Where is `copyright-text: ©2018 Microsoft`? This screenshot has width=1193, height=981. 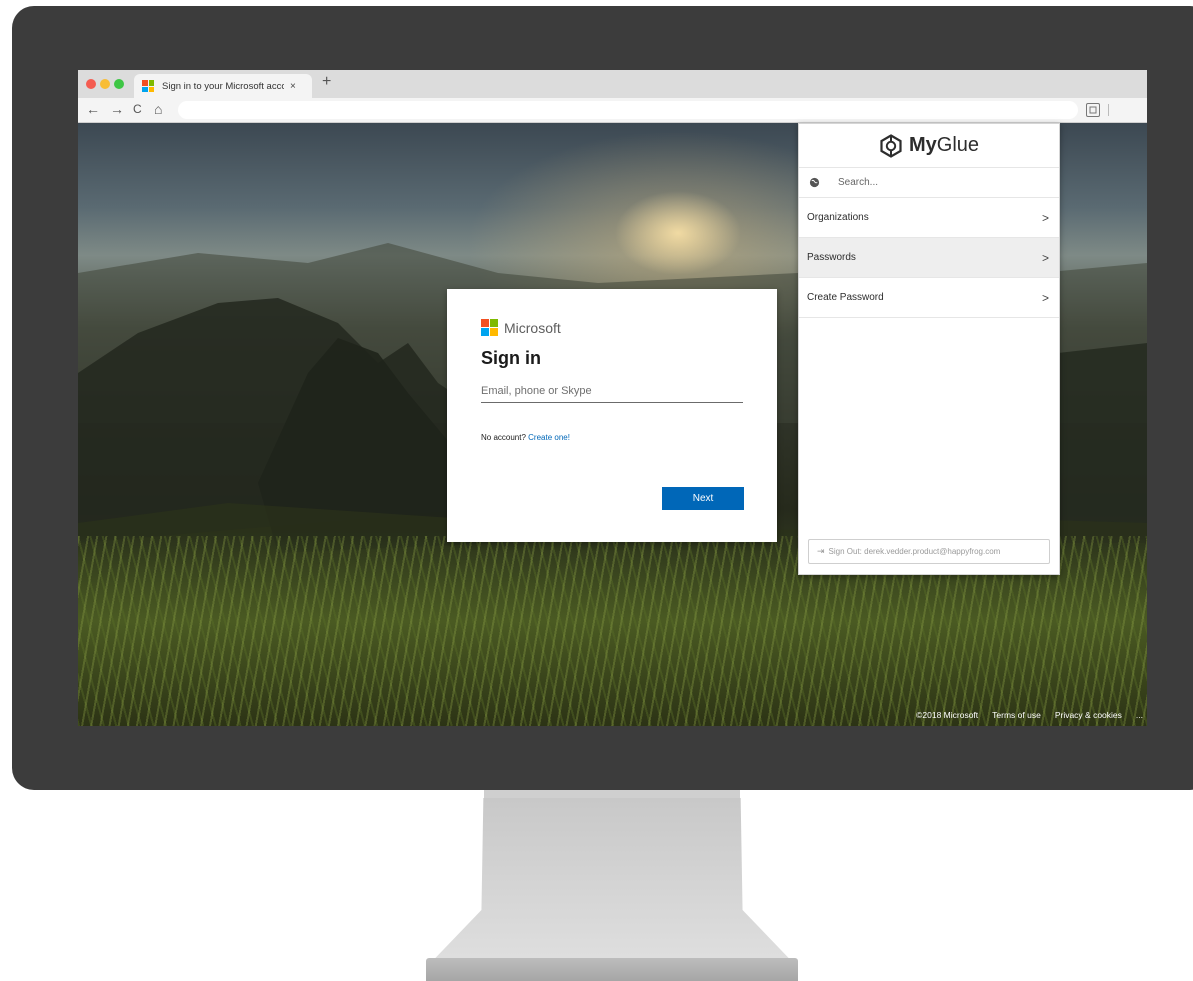
copyright-text: ©2018 Microsoft is located at coordinates (947, 715).